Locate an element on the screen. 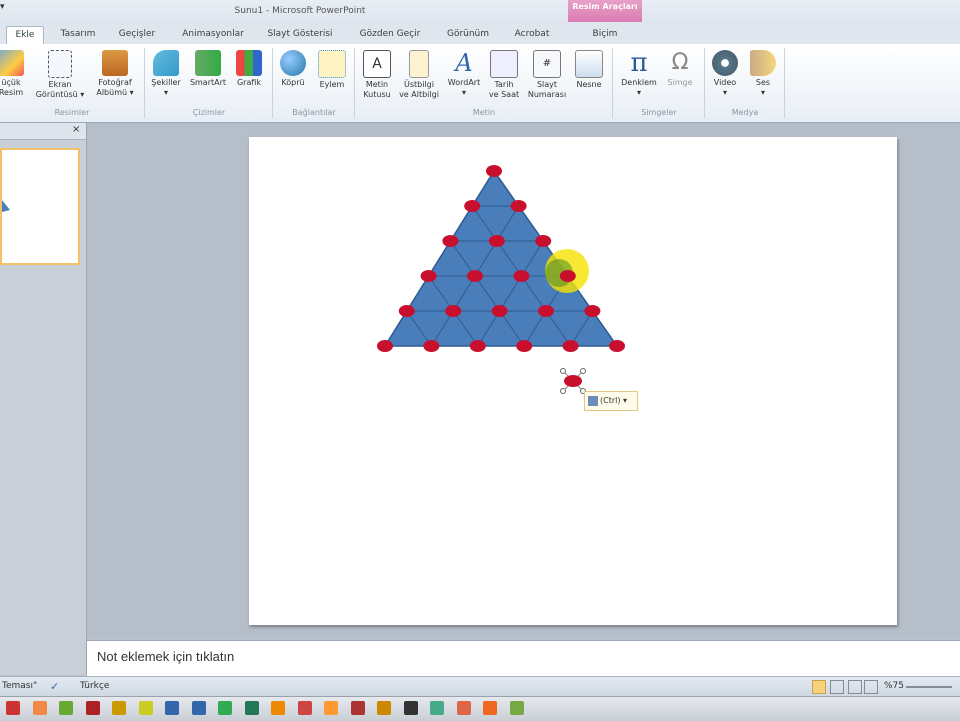 This screenshot has width=960, height=721. date-time-button: Tarih ve Saat is located at coordinates (504, 77).